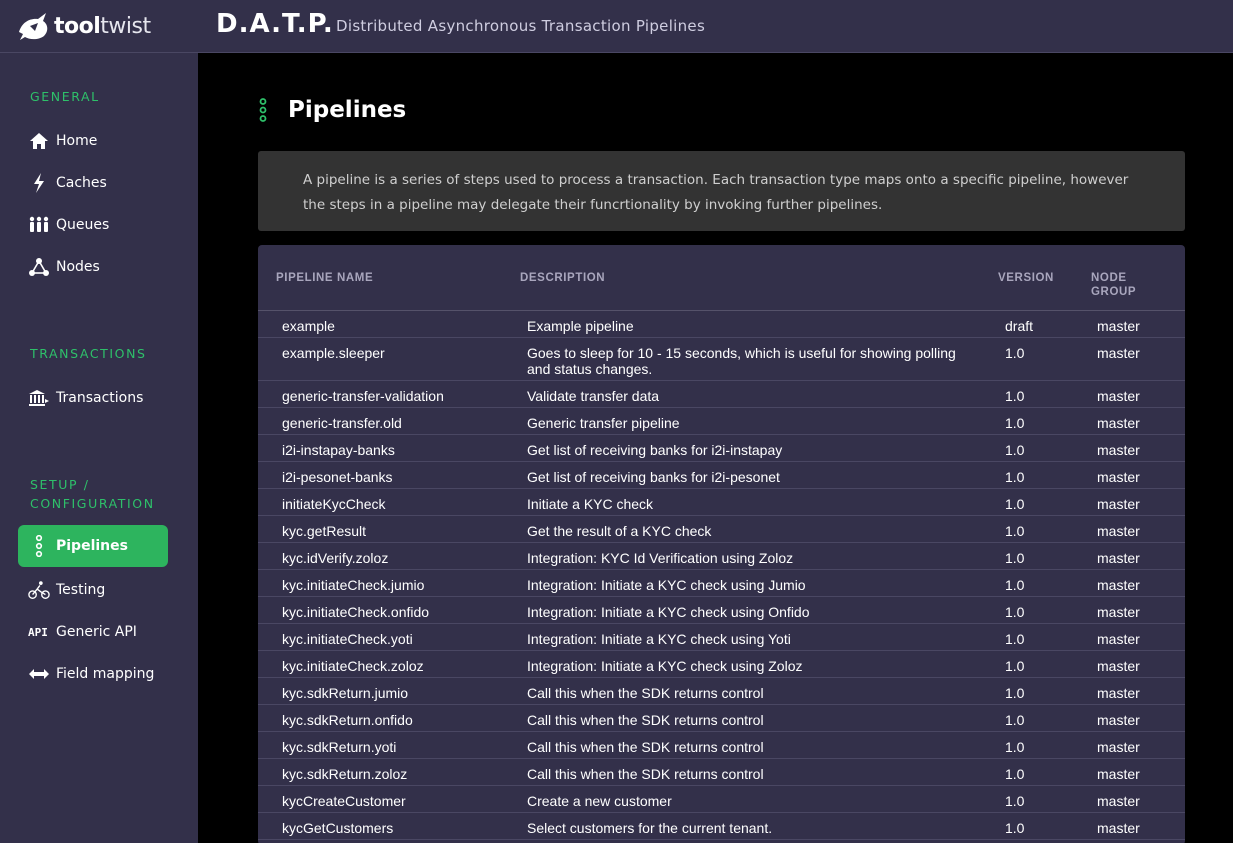 This screenshot has height=843, width=1233. Describe the element at coordinates (347, 110) in the screenshot. I see `page-title: Pipelines` at that location.